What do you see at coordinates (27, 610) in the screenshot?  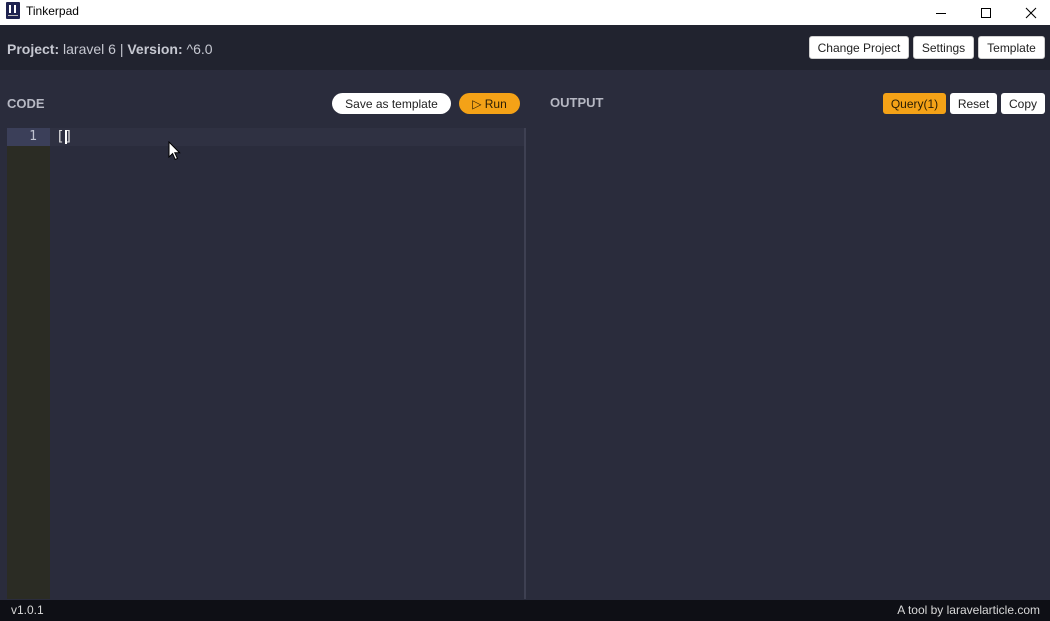 I see `app-version: v1.0.1` at bounding box center [27, 610].